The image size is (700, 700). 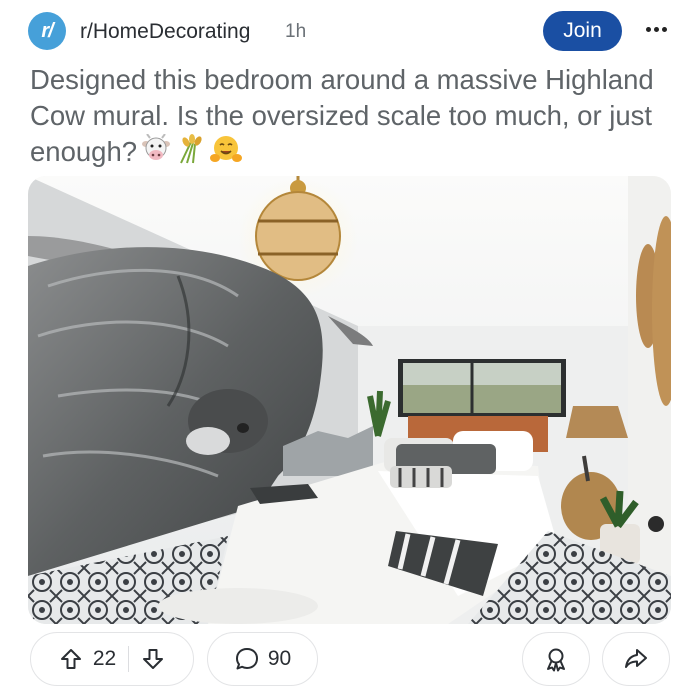 I want to click on more-options-icon, so click(x=656, y=29).